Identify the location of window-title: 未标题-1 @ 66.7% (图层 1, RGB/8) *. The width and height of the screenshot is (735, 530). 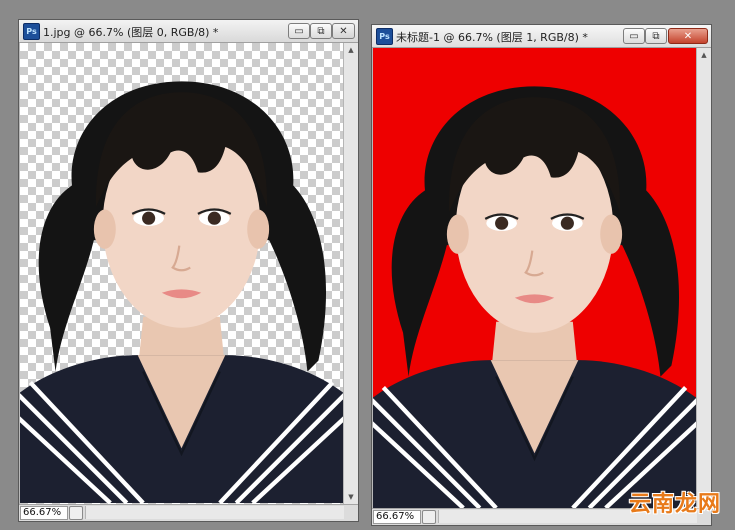
(492, 37).